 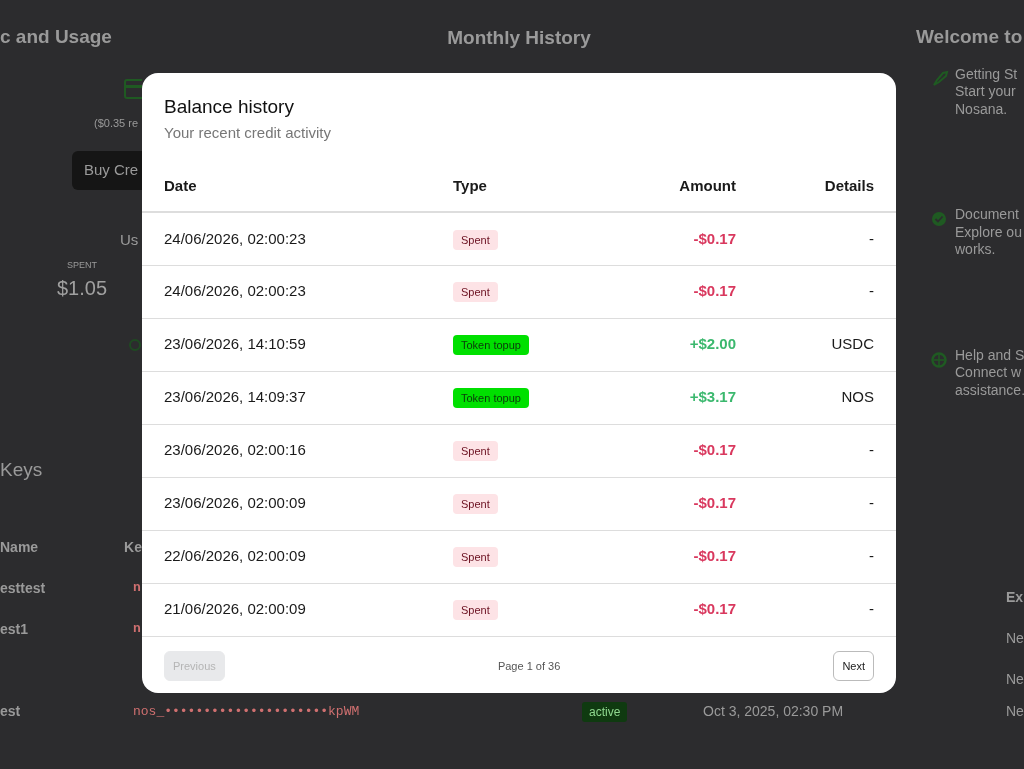 What do you see at coordinates (774, 711) in the screenshot?
I see `created-date: Oct 3, 2025, 02:30 PM` at bounding box center [774, 711].